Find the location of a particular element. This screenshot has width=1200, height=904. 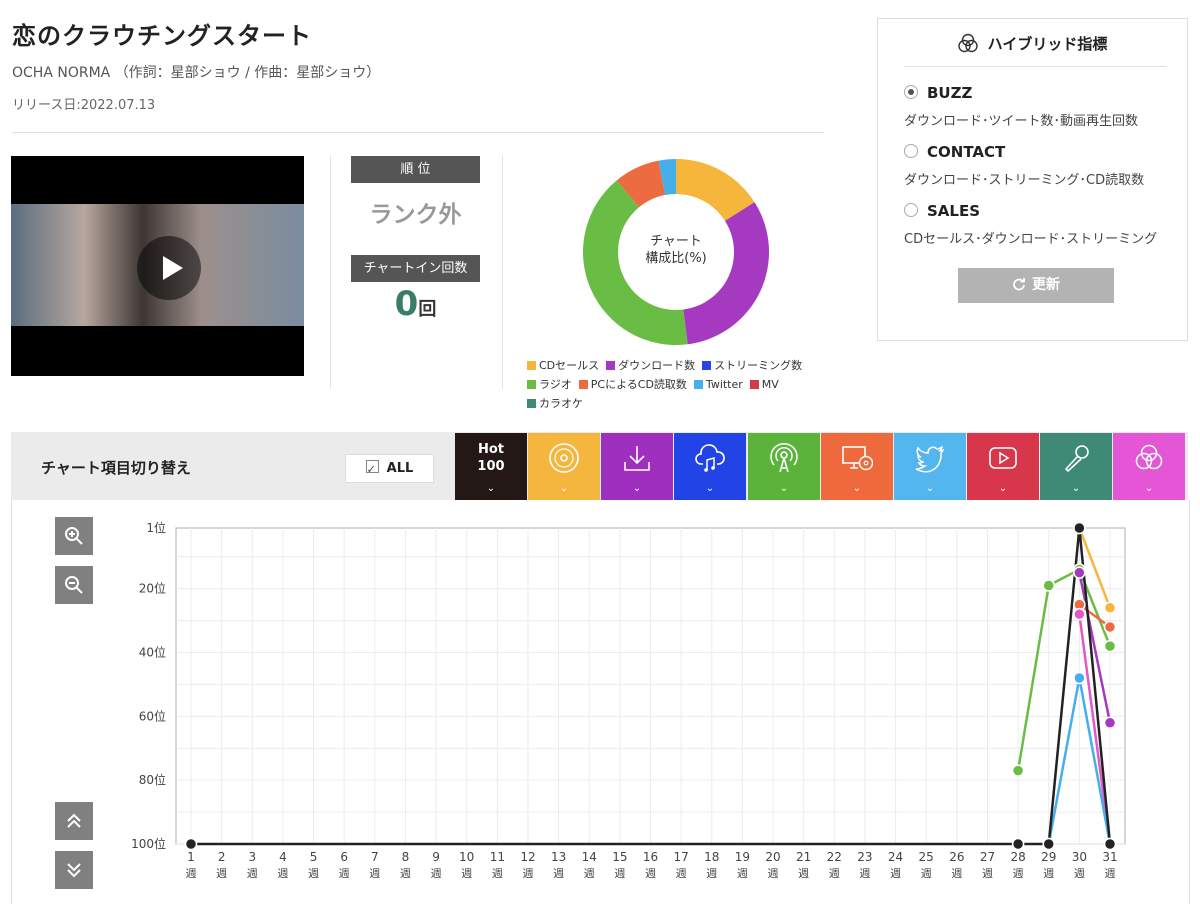

x-tick-label: 30 is located at coordinates (1079, 857).